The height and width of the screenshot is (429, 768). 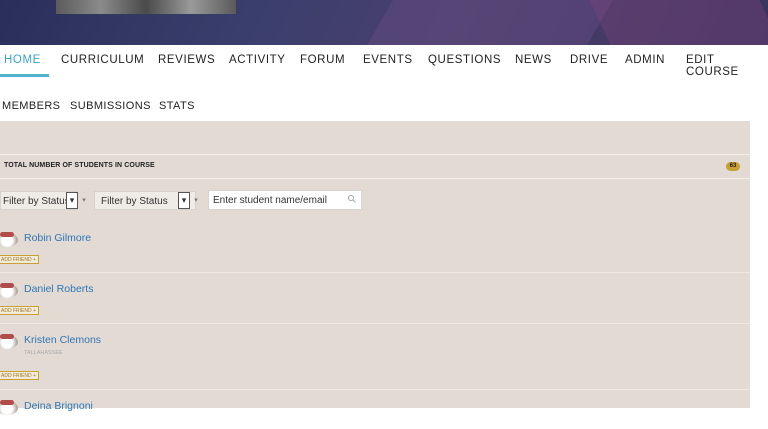 I want to click on course-header-banner, so click(x=384, y=22).